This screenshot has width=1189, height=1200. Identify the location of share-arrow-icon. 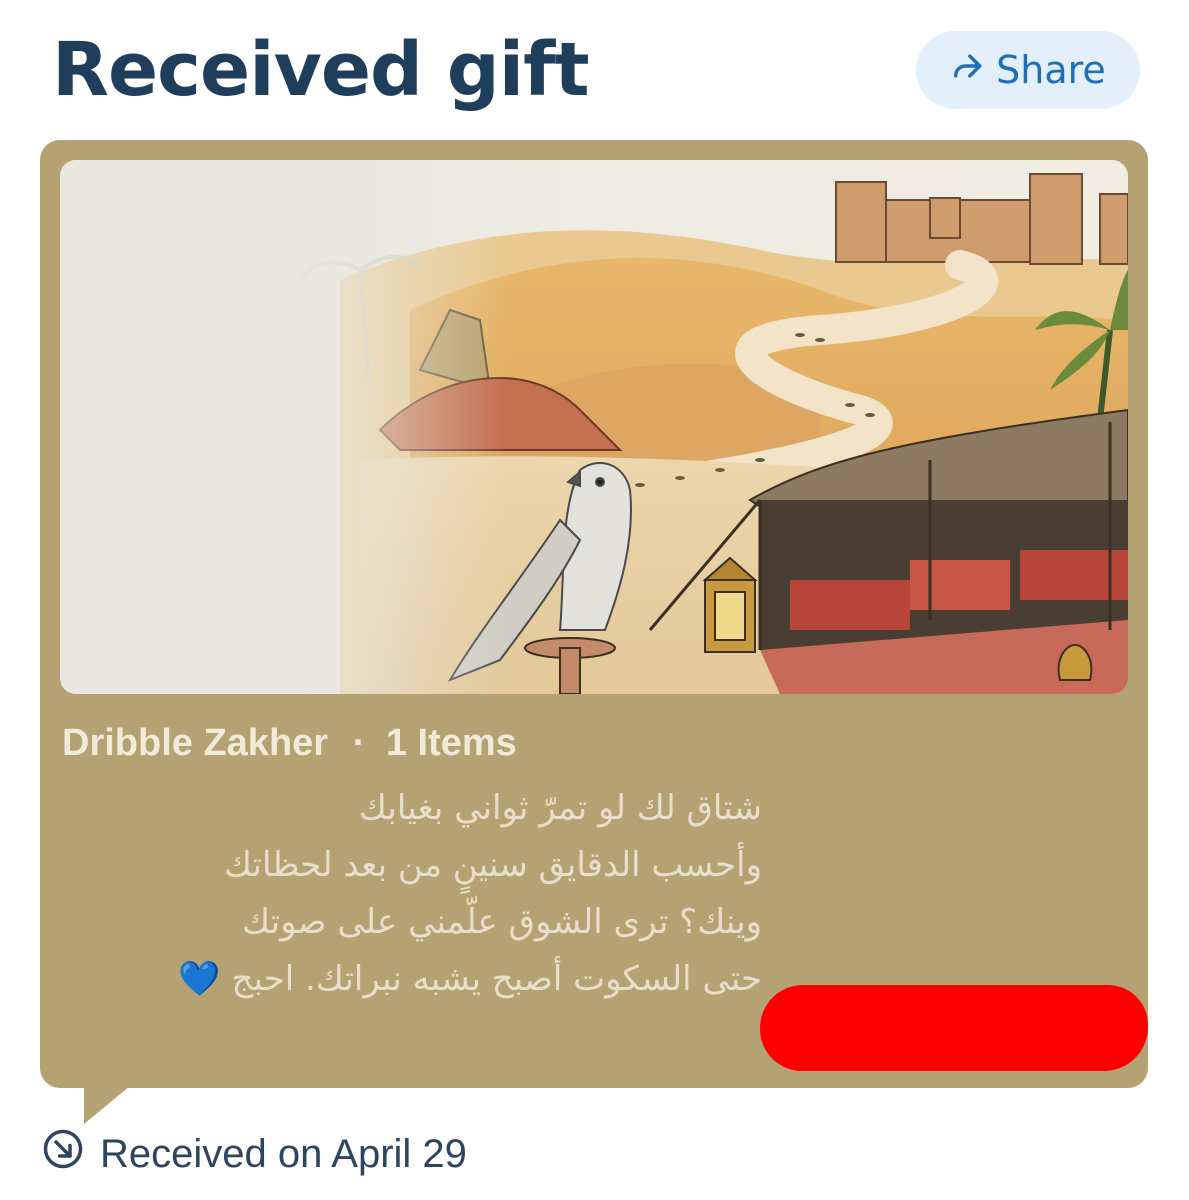
(967, 70).